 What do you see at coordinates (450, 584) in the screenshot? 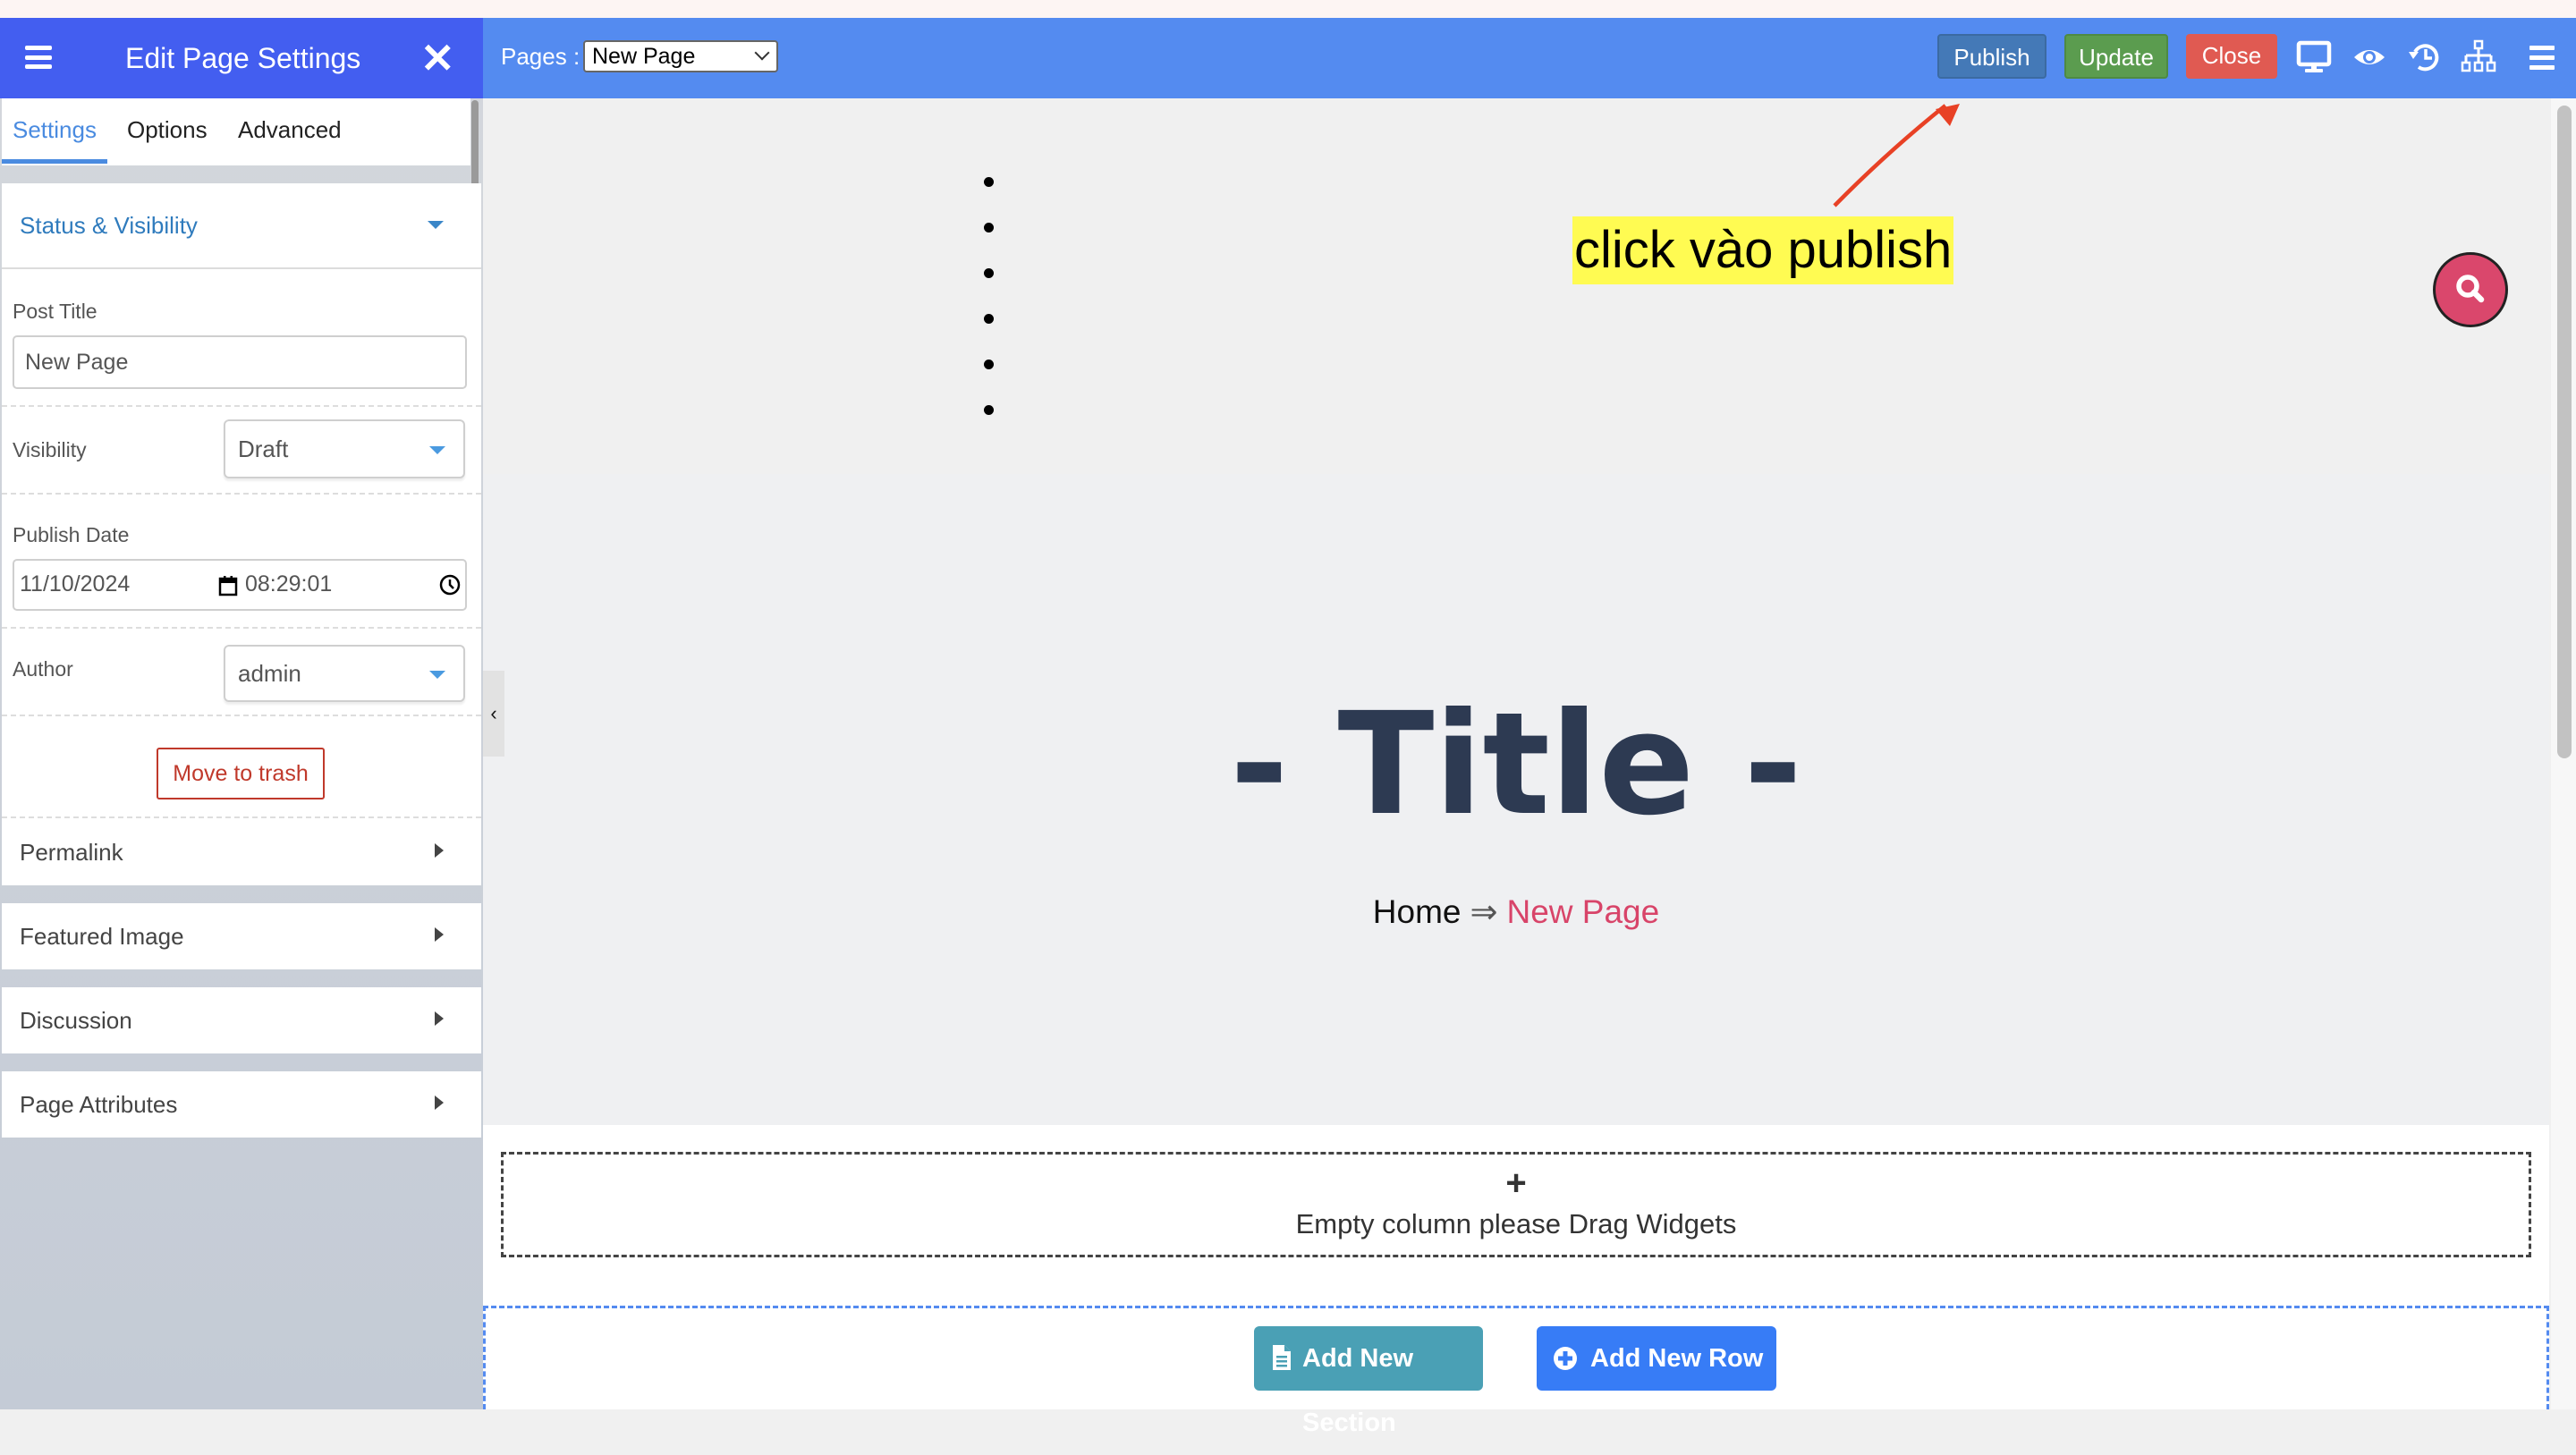
I see `clock-icon` at bounding box center [450, 584].